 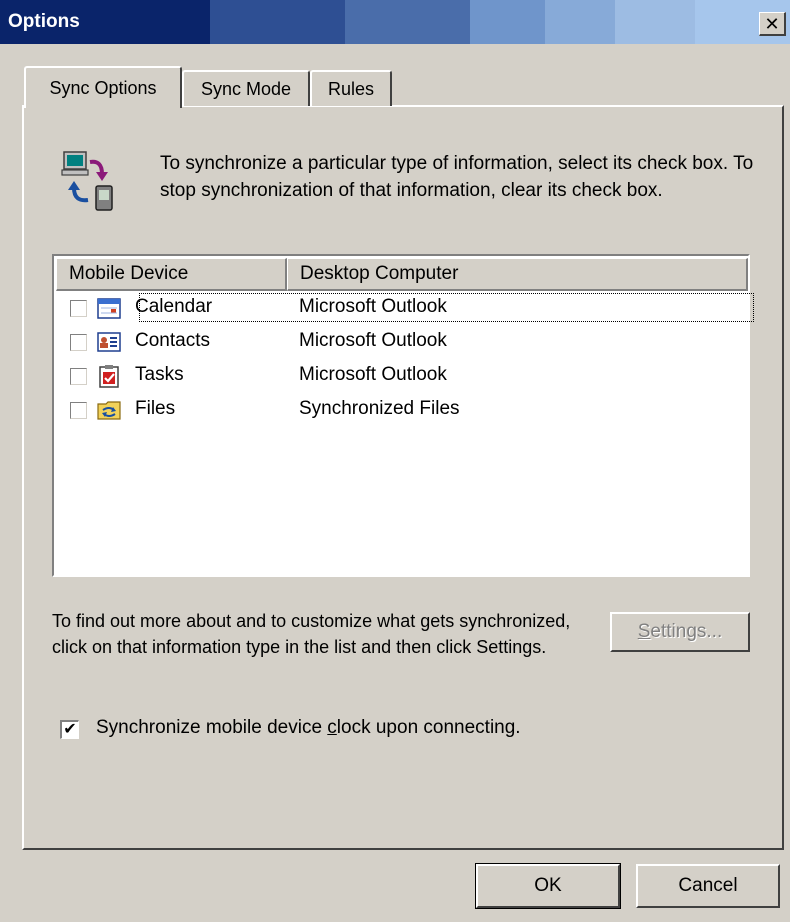 I want to click on tab-label: Sync Mode, so click(x=246, y=88).